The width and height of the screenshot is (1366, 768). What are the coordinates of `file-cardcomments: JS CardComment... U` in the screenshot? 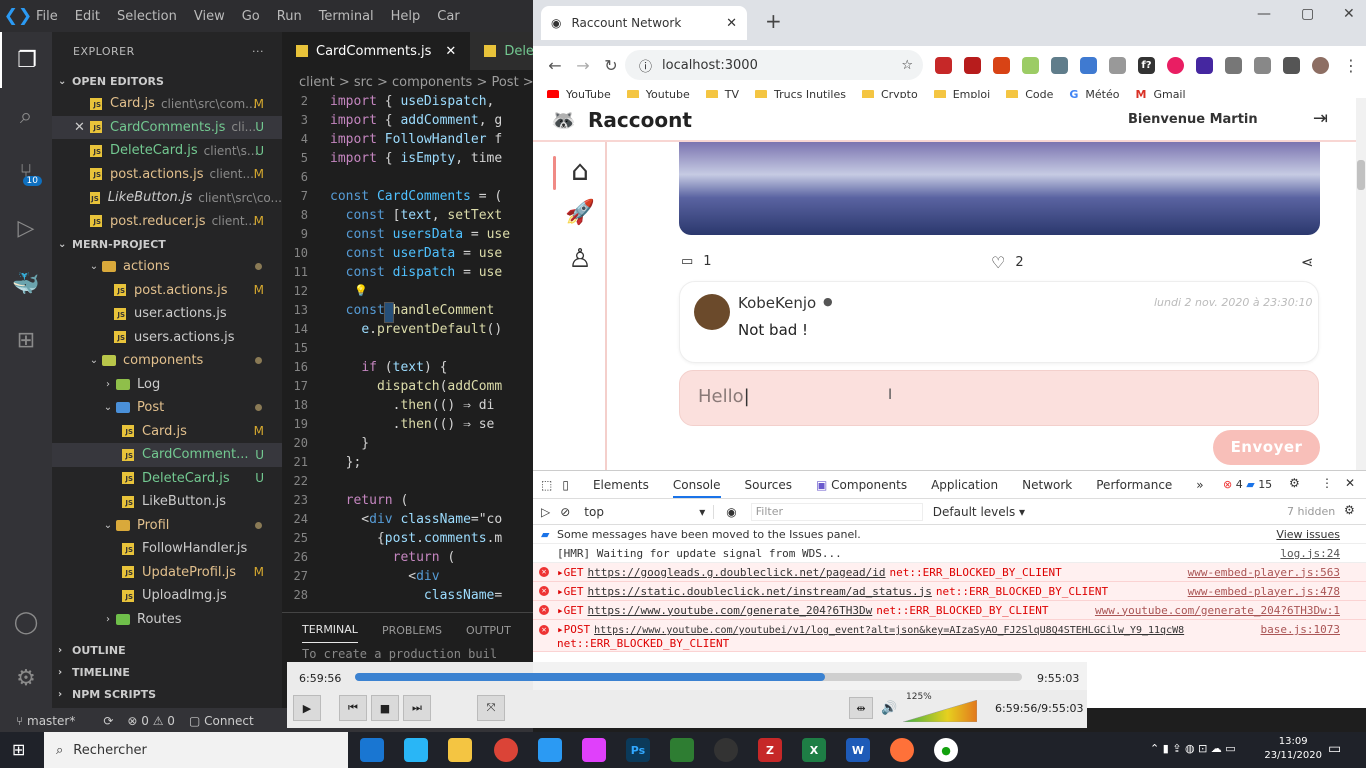 It's located at (167, 455).